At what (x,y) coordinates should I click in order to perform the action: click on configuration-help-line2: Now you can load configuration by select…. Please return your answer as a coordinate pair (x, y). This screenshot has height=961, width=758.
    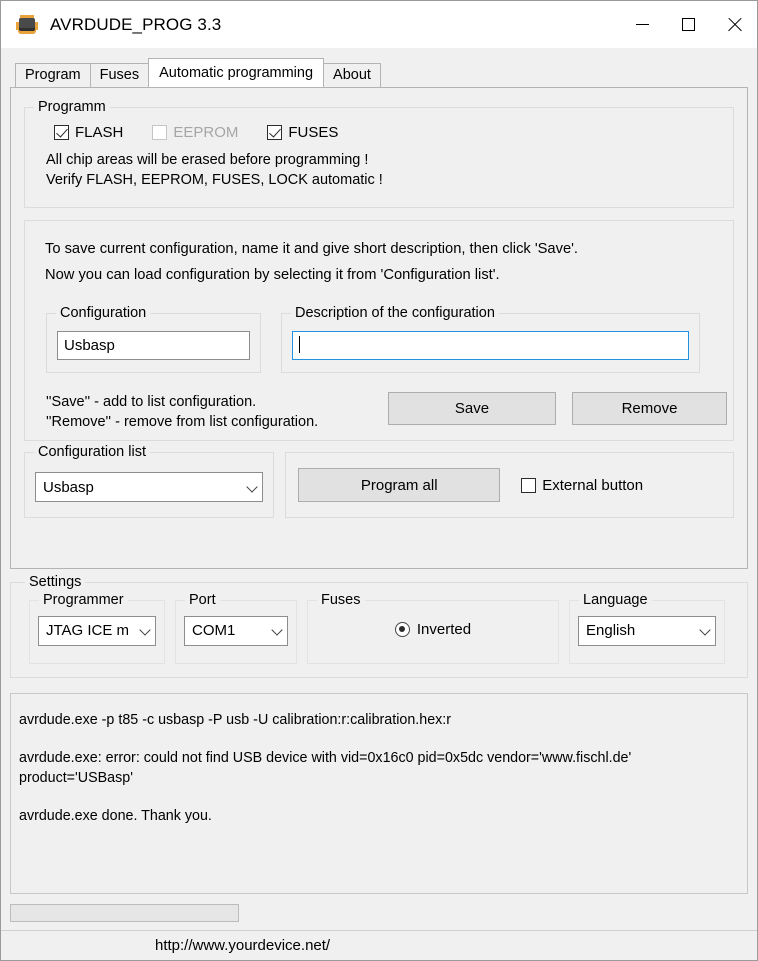
    Looking at the image, I should click on (272, 275).